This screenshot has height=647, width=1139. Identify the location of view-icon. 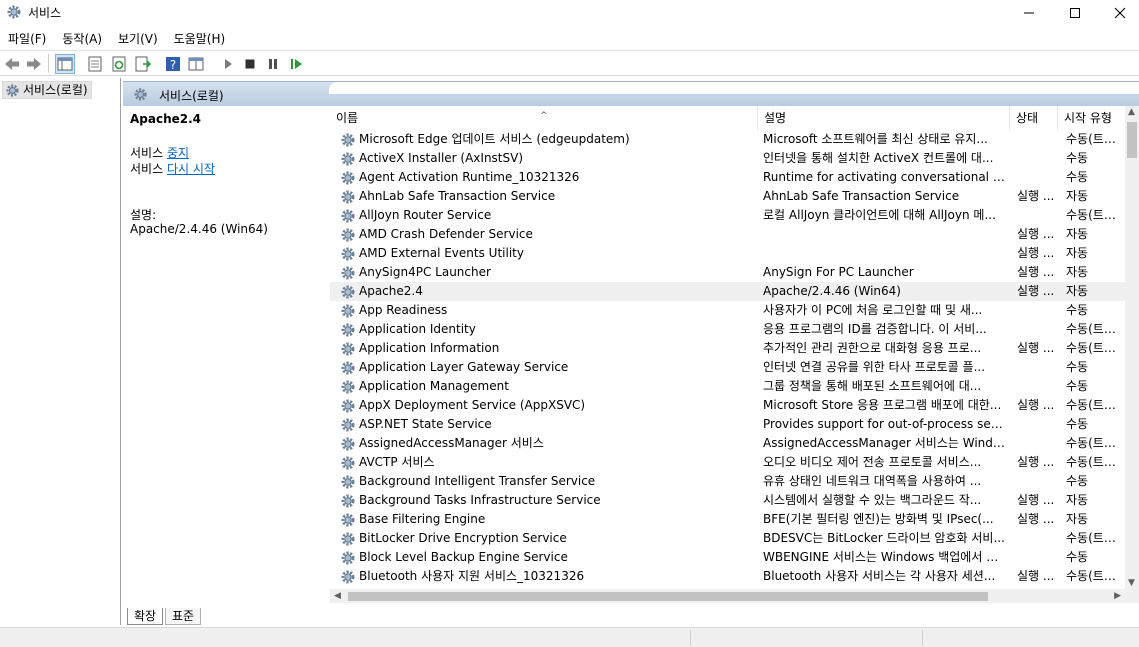
(196, 64).